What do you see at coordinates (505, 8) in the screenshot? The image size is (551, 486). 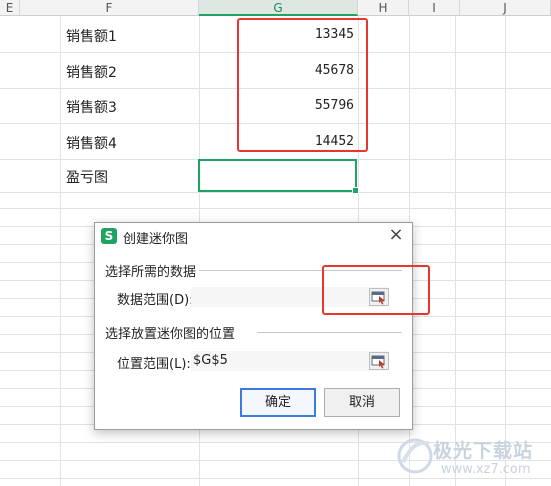 I see `column-header-j: J` at bounding box center [505, 8].